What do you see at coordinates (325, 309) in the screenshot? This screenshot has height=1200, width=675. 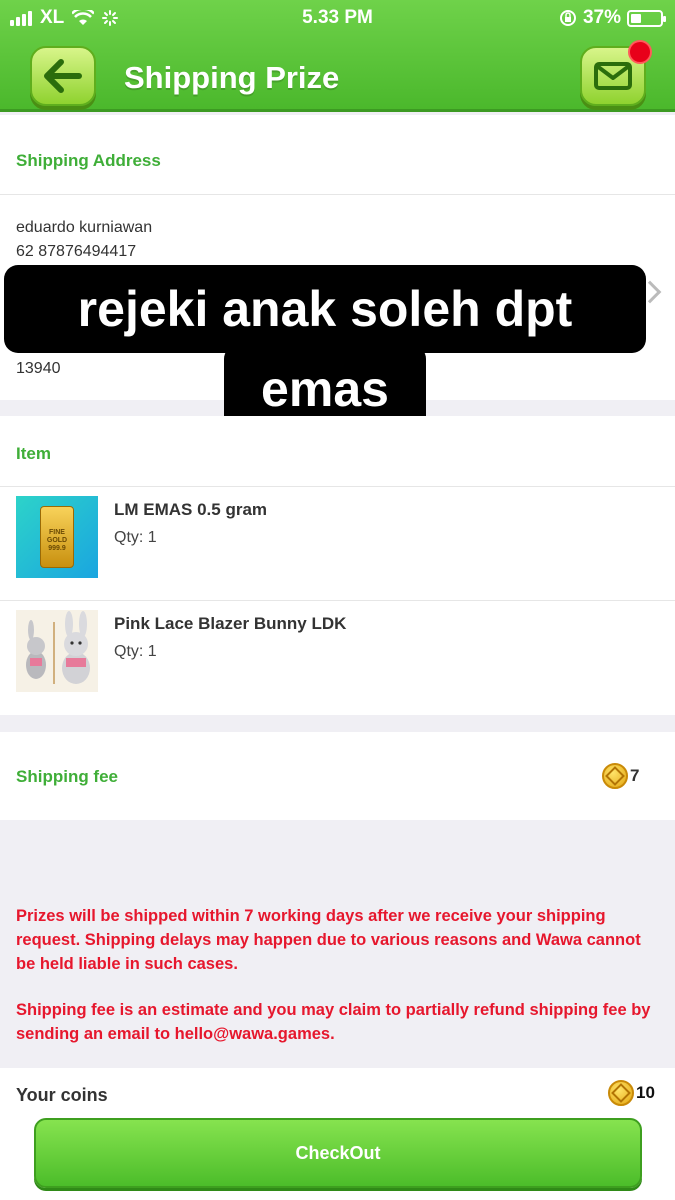 I see `caption-overlay-line1: rejeki anak soleh dpt` at bounding box center [325, 309].